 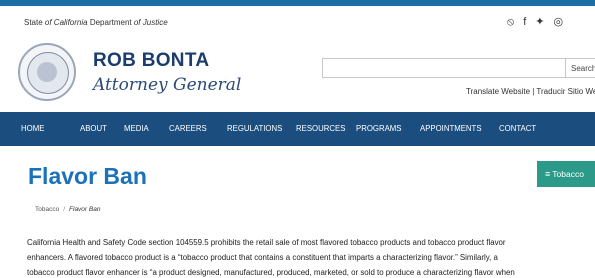 I want to click on translate-link: Translate Website | Traducir Sitio Web, so click(x=530, y=91).